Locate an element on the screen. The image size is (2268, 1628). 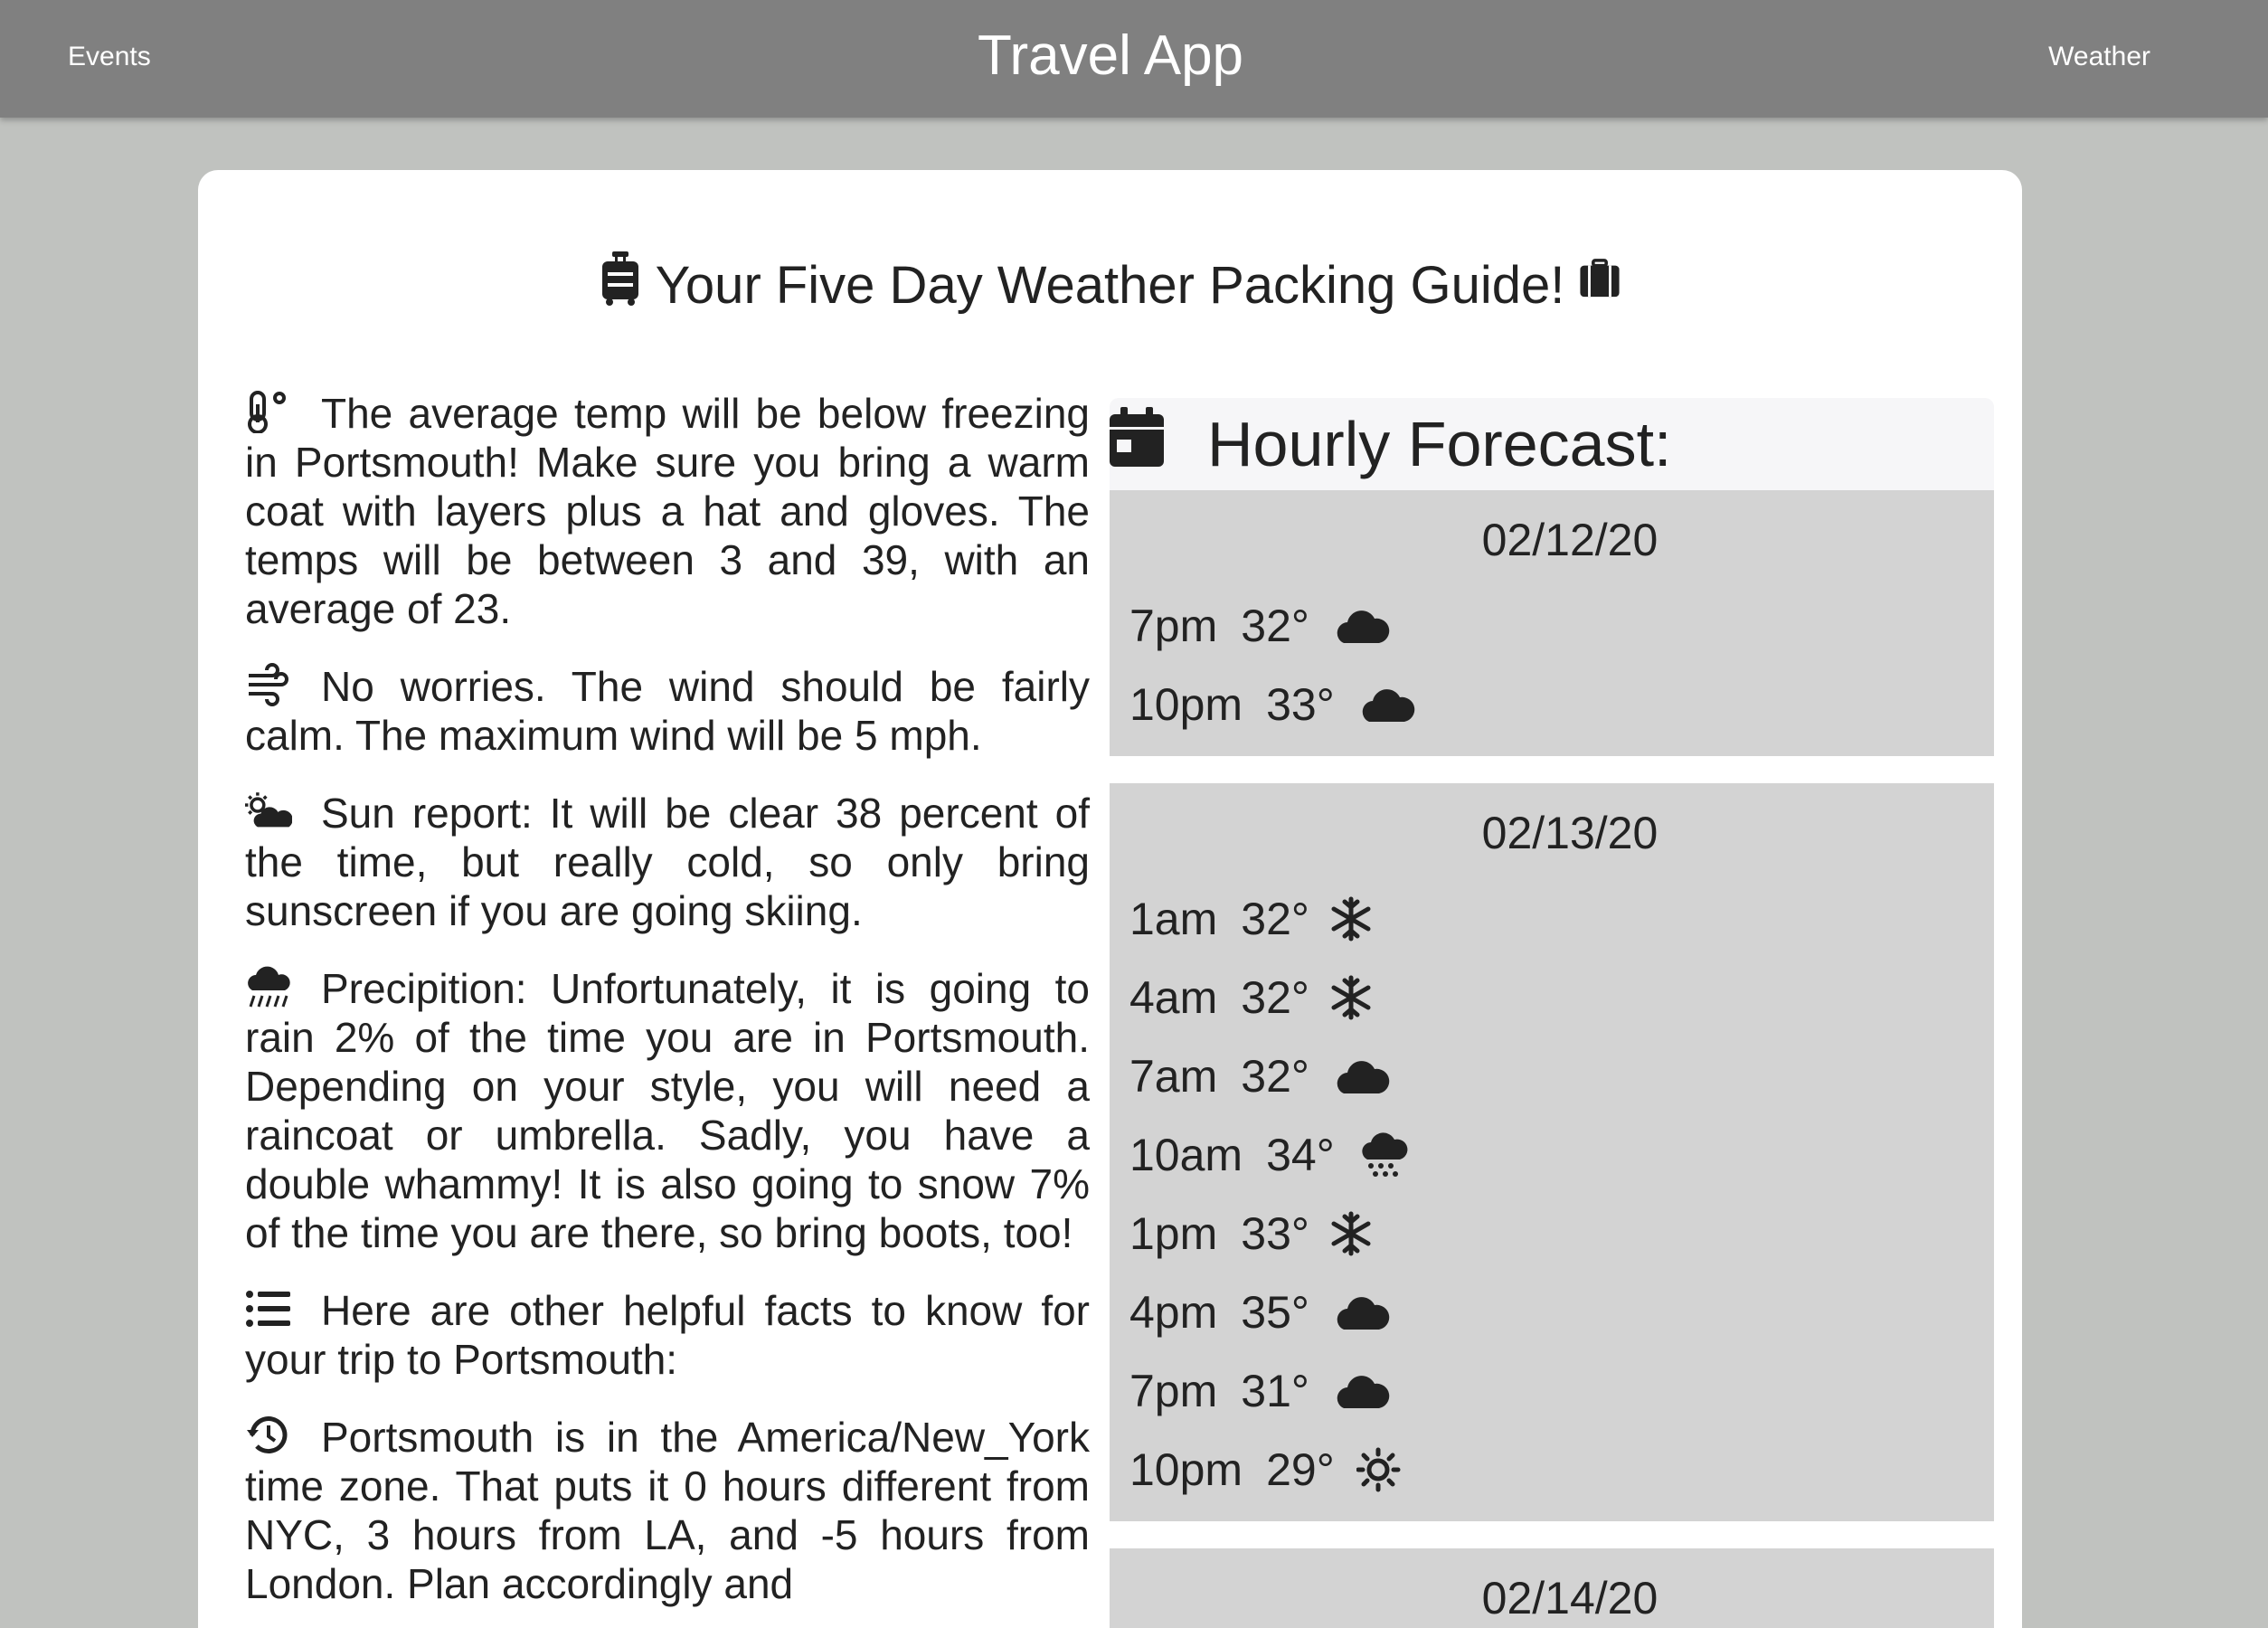
forecast-hour-row: 1am 32° is located at coordinates (1551, 918).